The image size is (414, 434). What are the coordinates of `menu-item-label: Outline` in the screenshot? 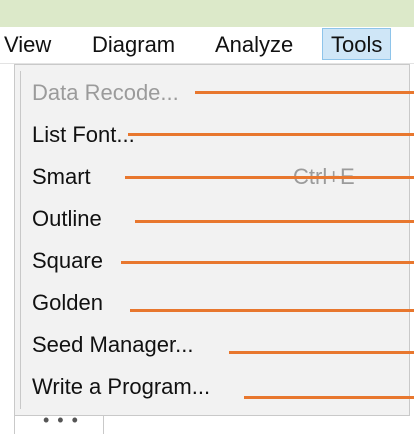 It's located at (67, 218).